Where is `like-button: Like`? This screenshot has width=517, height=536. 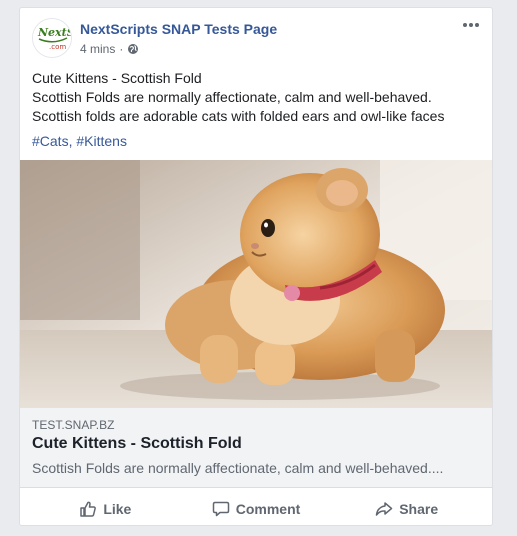 like-button: Like is located at coordinates (105, 509).